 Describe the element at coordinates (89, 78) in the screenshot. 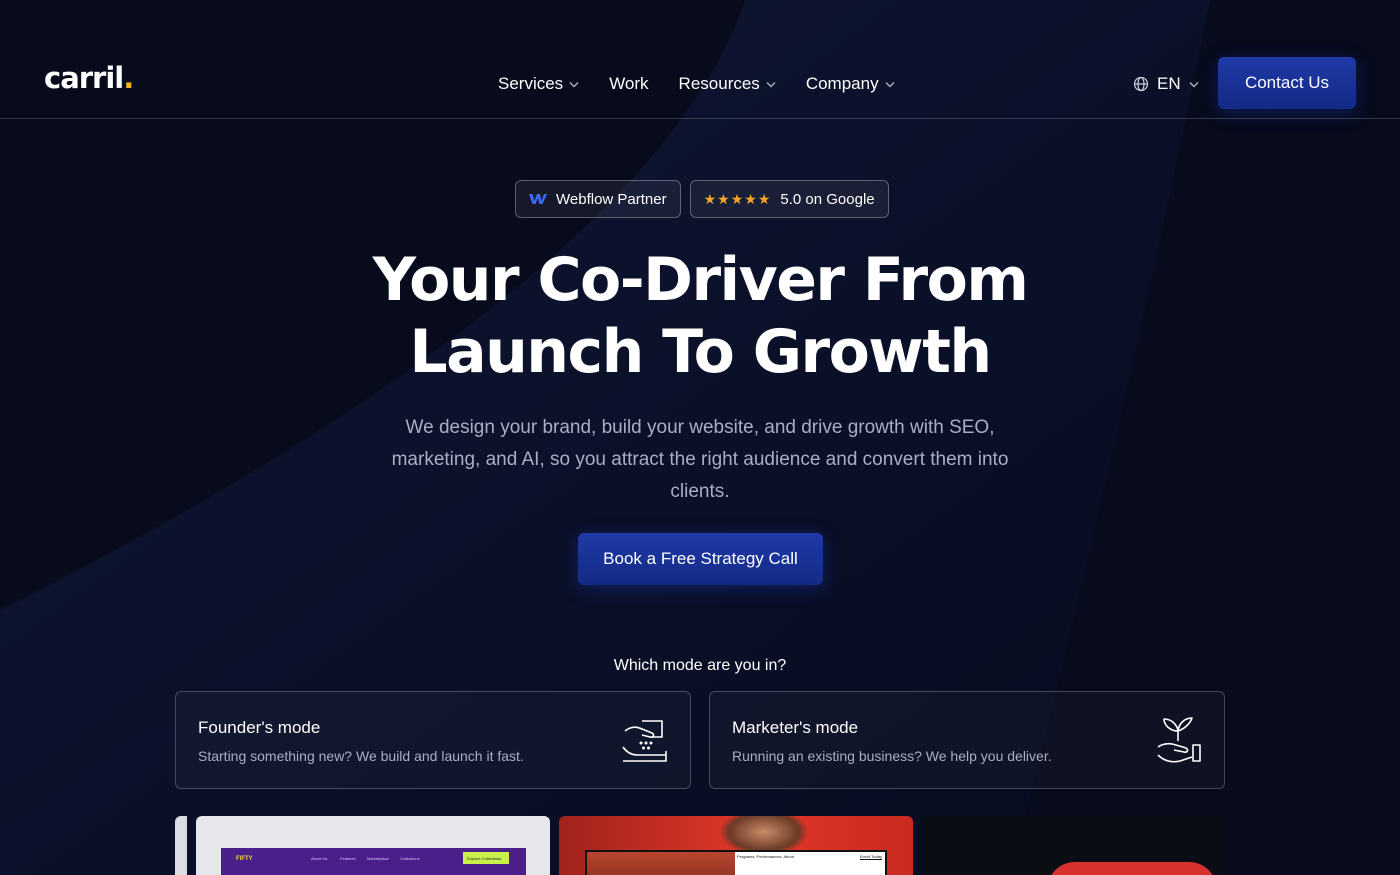

I see `logo: carril.` at that location.